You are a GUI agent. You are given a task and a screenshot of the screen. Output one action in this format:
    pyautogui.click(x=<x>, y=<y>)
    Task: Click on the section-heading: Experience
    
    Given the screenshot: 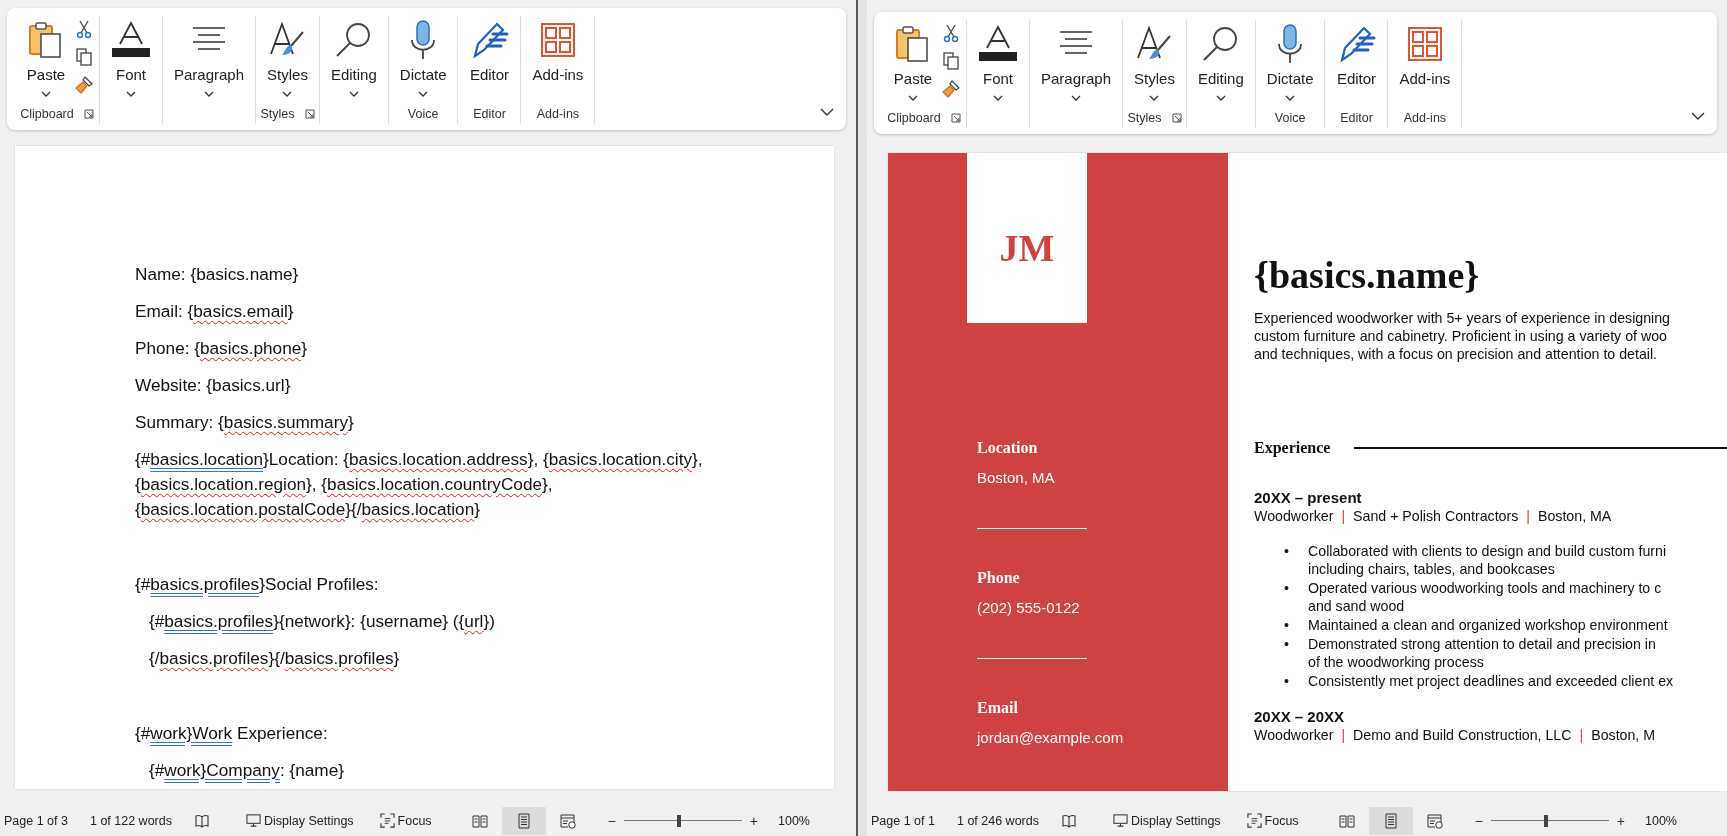 What is the action you would take?
    pyautogui.click(x=1292, y=448)
    